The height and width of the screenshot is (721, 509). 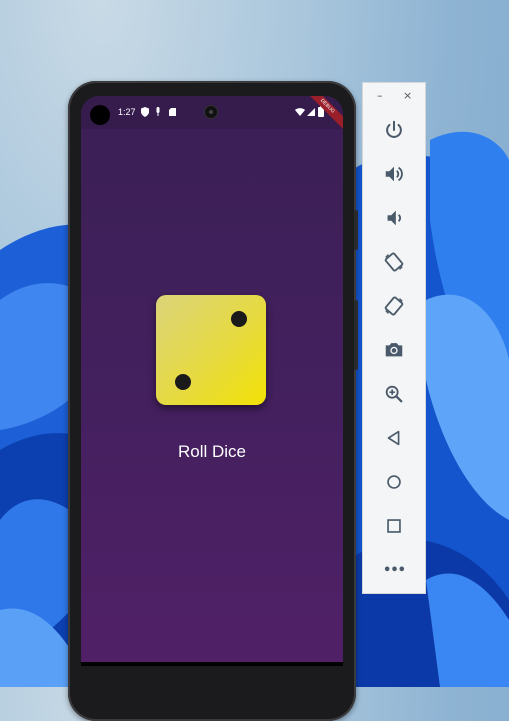 I want to click on status-time: 1:27, so click(x=127, y=112).